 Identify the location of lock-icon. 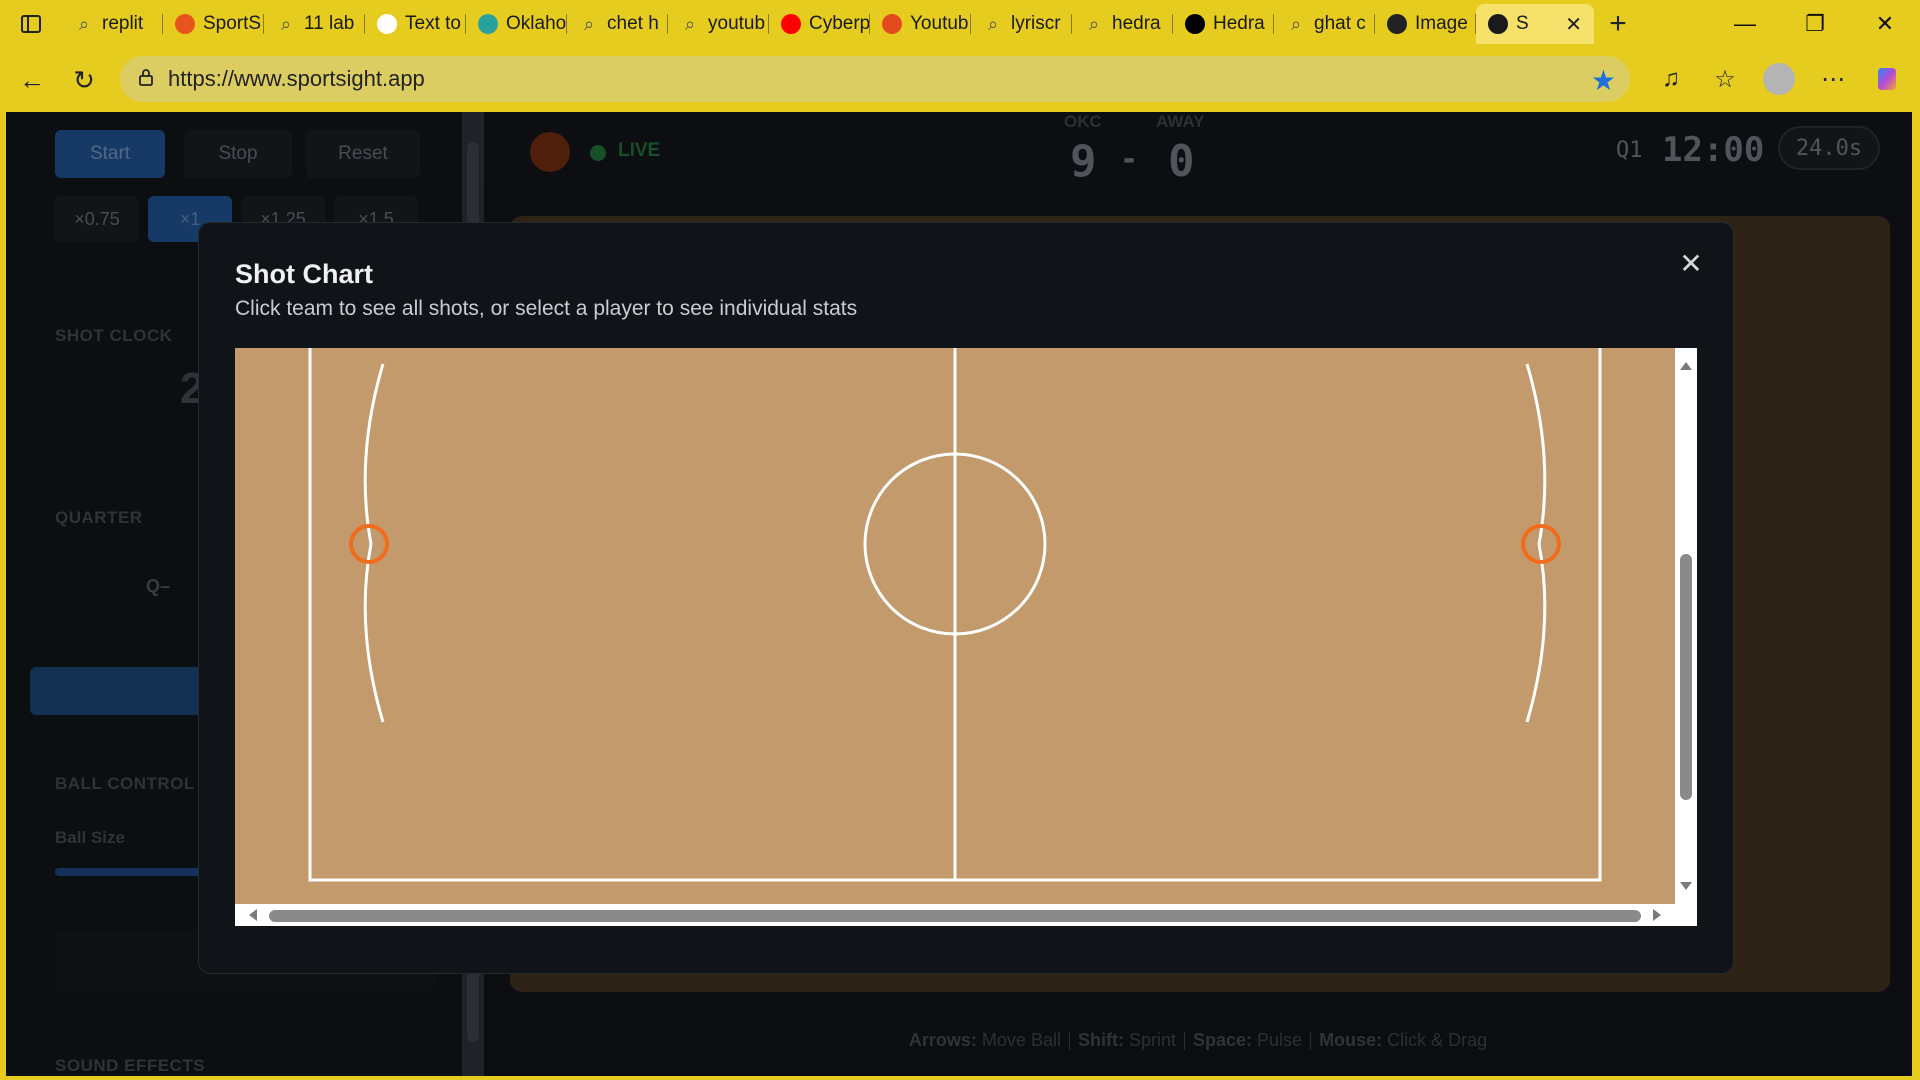
(146, 77).